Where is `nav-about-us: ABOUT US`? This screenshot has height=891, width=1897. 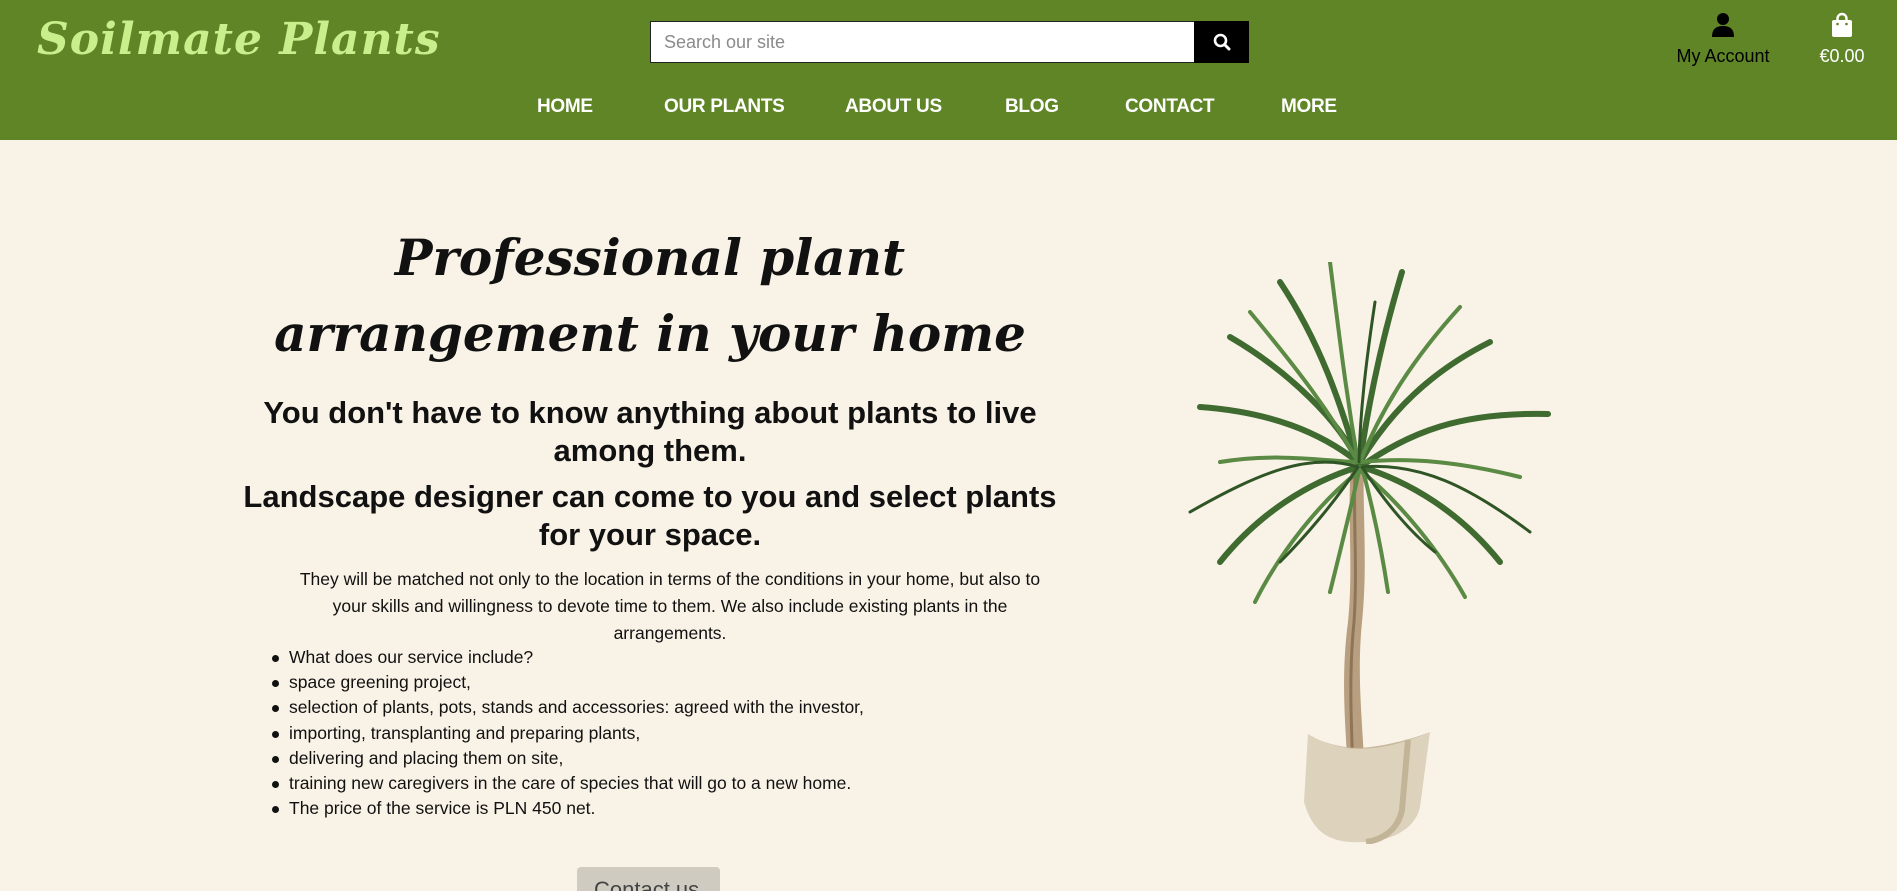 nav-about-us: ABOUT US is located at coordinates (893, 107).